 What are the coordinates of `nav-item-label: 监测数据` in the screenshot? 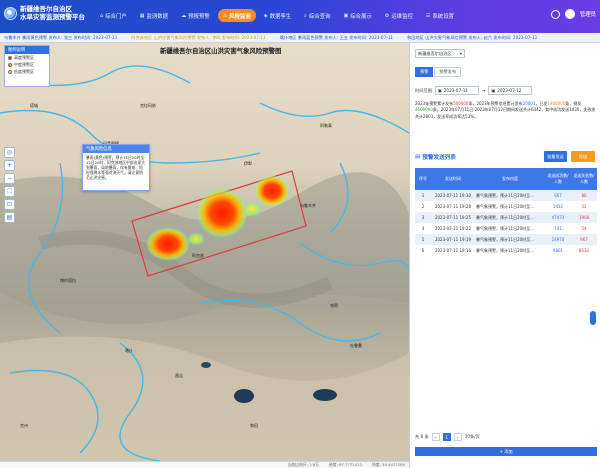 It's located at (157, 16).